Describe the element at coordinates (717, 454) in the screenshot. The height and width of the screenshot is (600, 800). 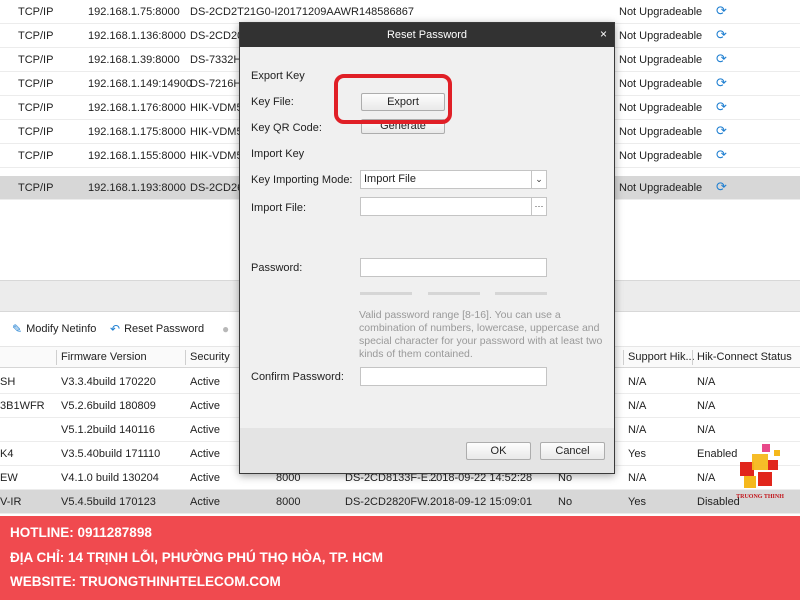
I see `cell-hik-connect: Enabled` at that location.